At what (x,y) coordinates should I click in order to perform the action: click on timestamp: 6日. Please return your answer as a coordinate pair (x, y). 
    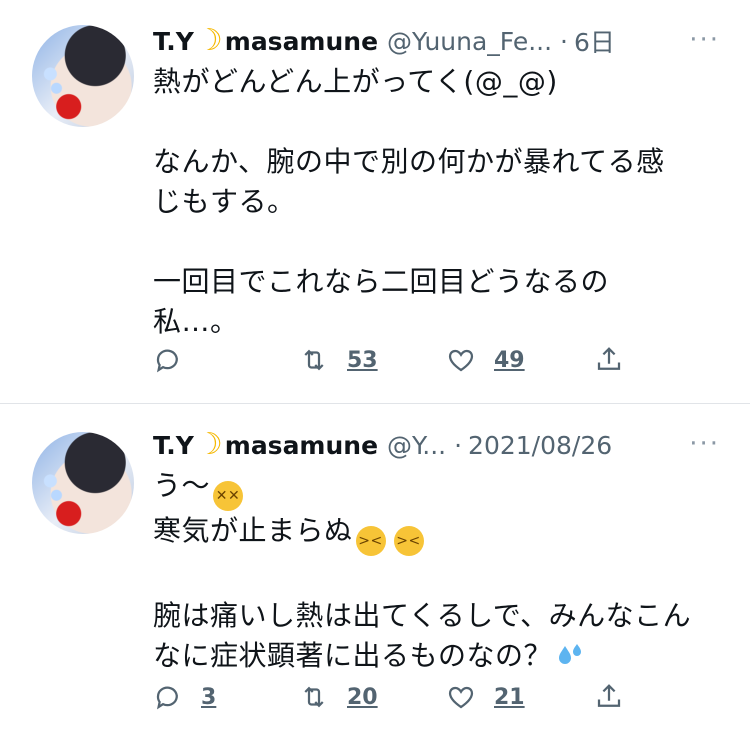
    Looking at the image, I should click on (594, 41).